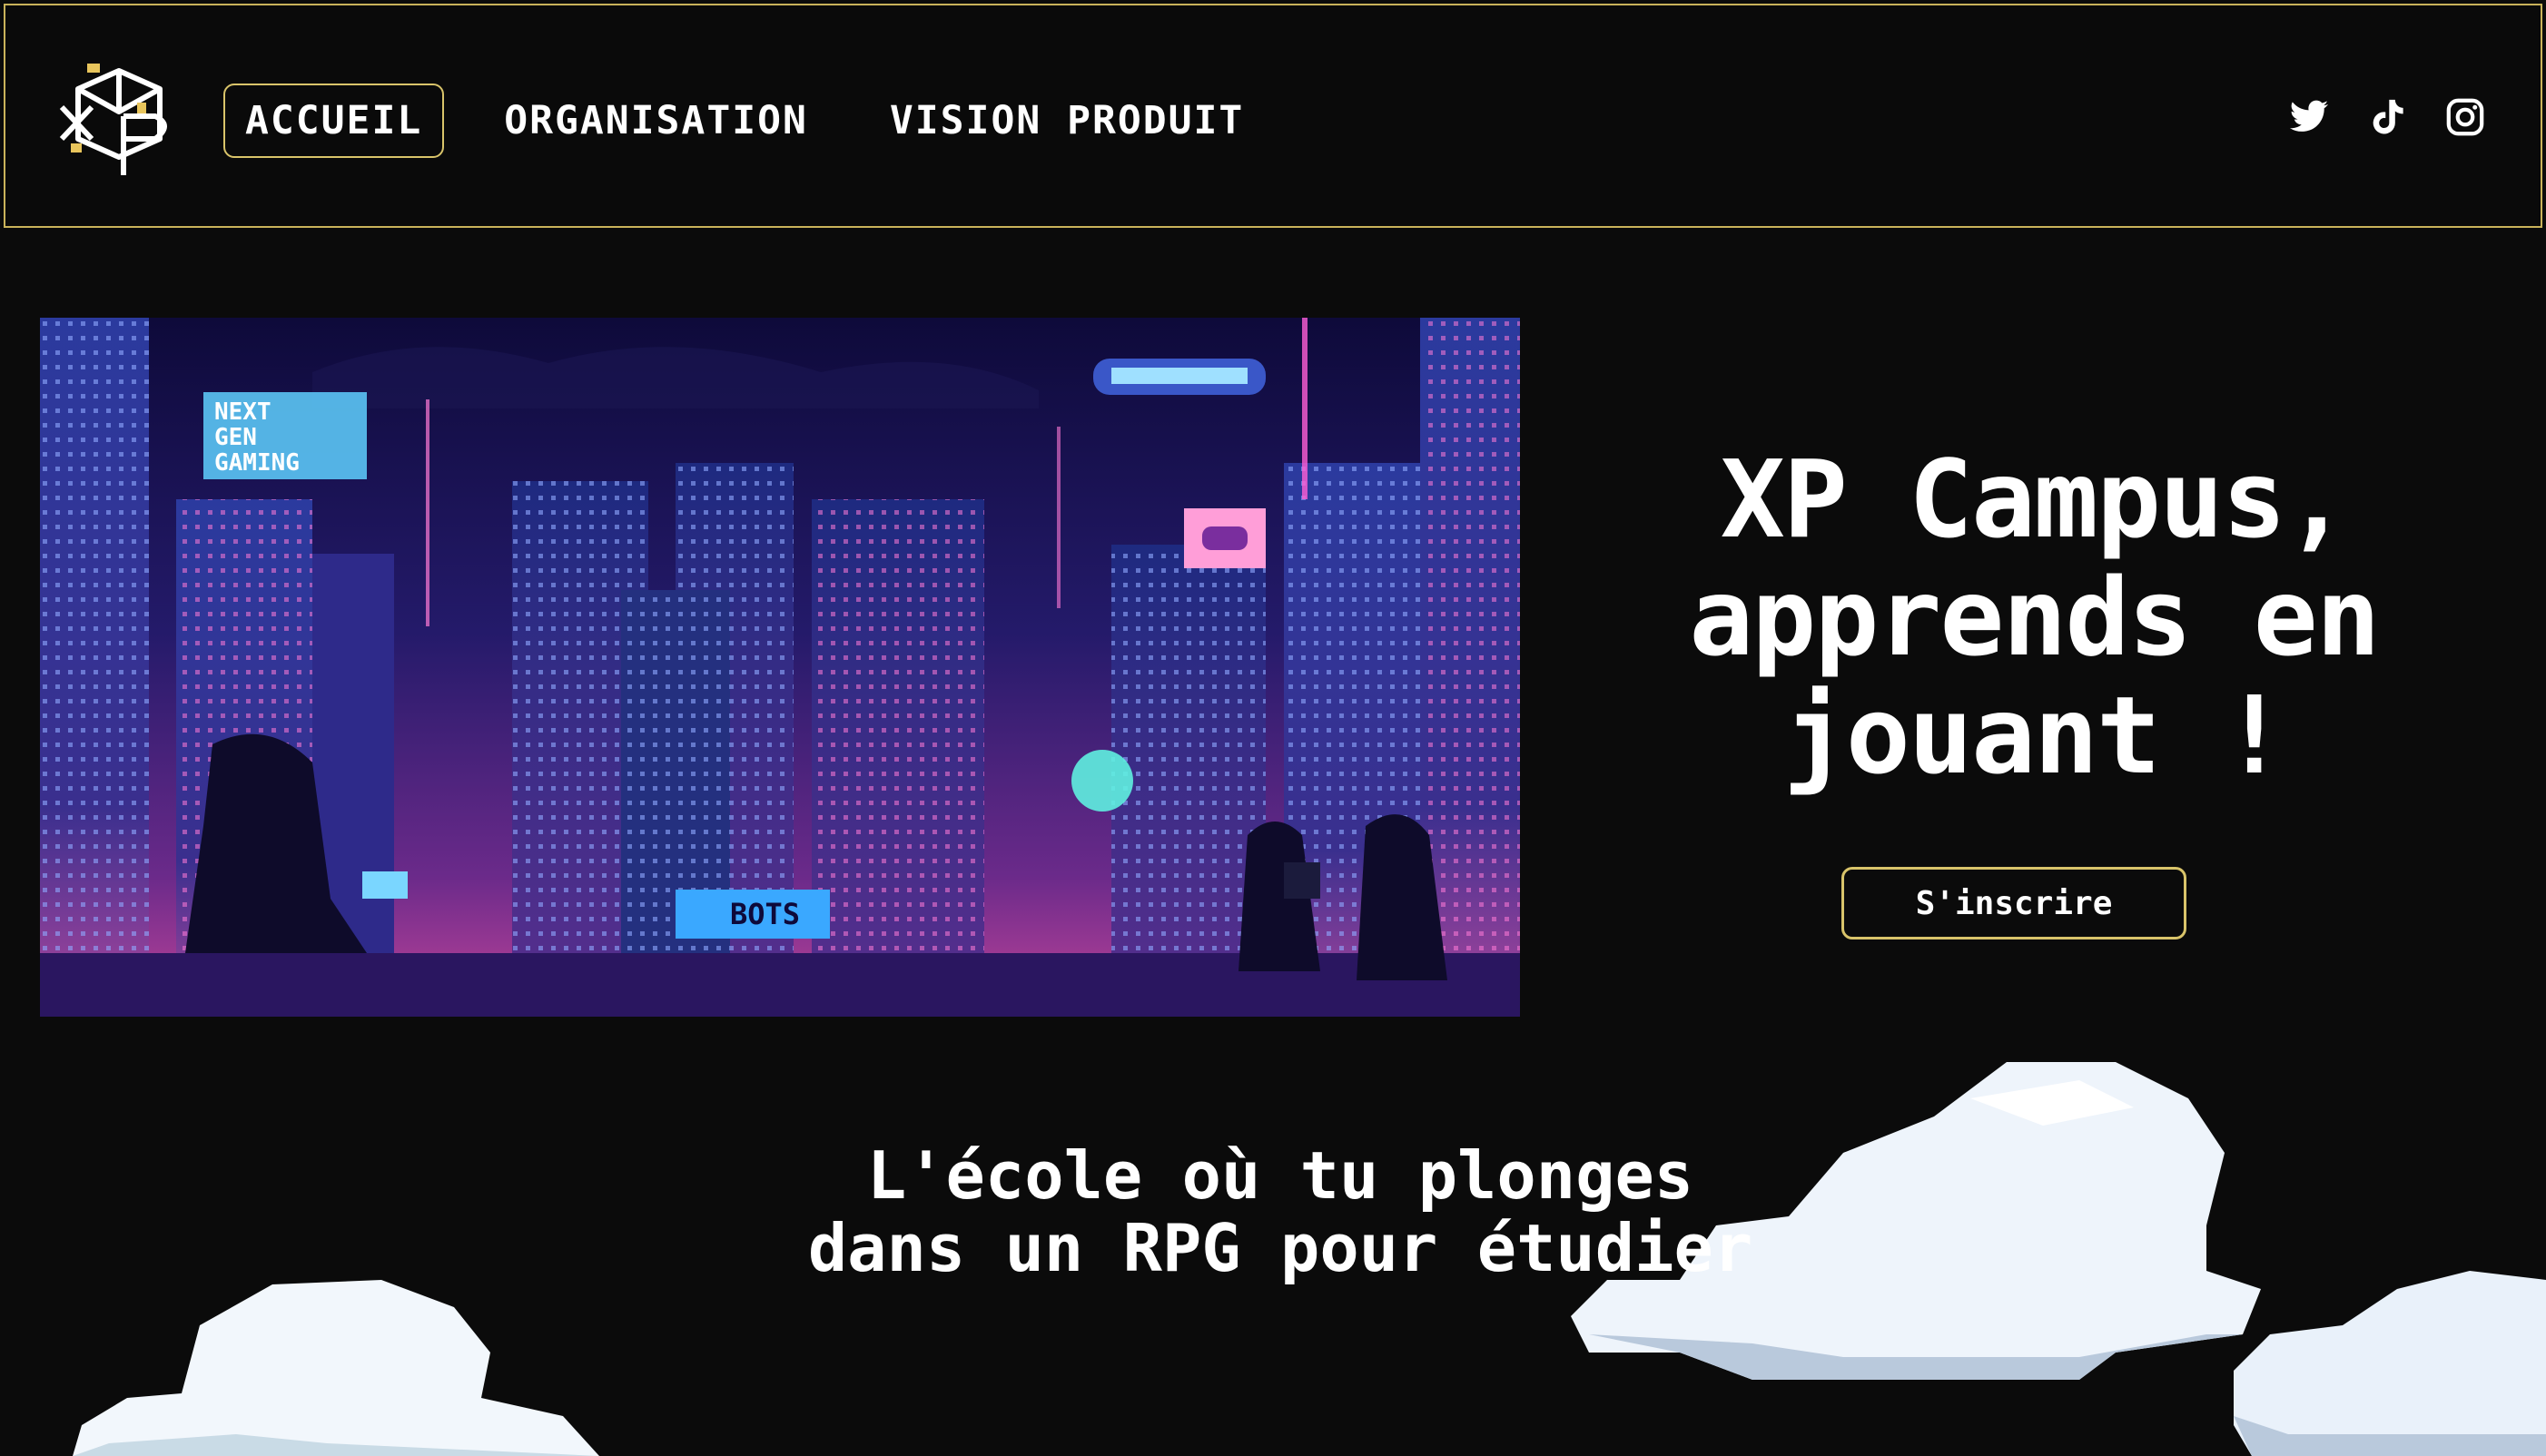  What do you see at coordinates (1067, 121) in the screenshot?
I see `nav-item-vision-produit: VISION PRODUIT` at bounding box center [1067, 121].